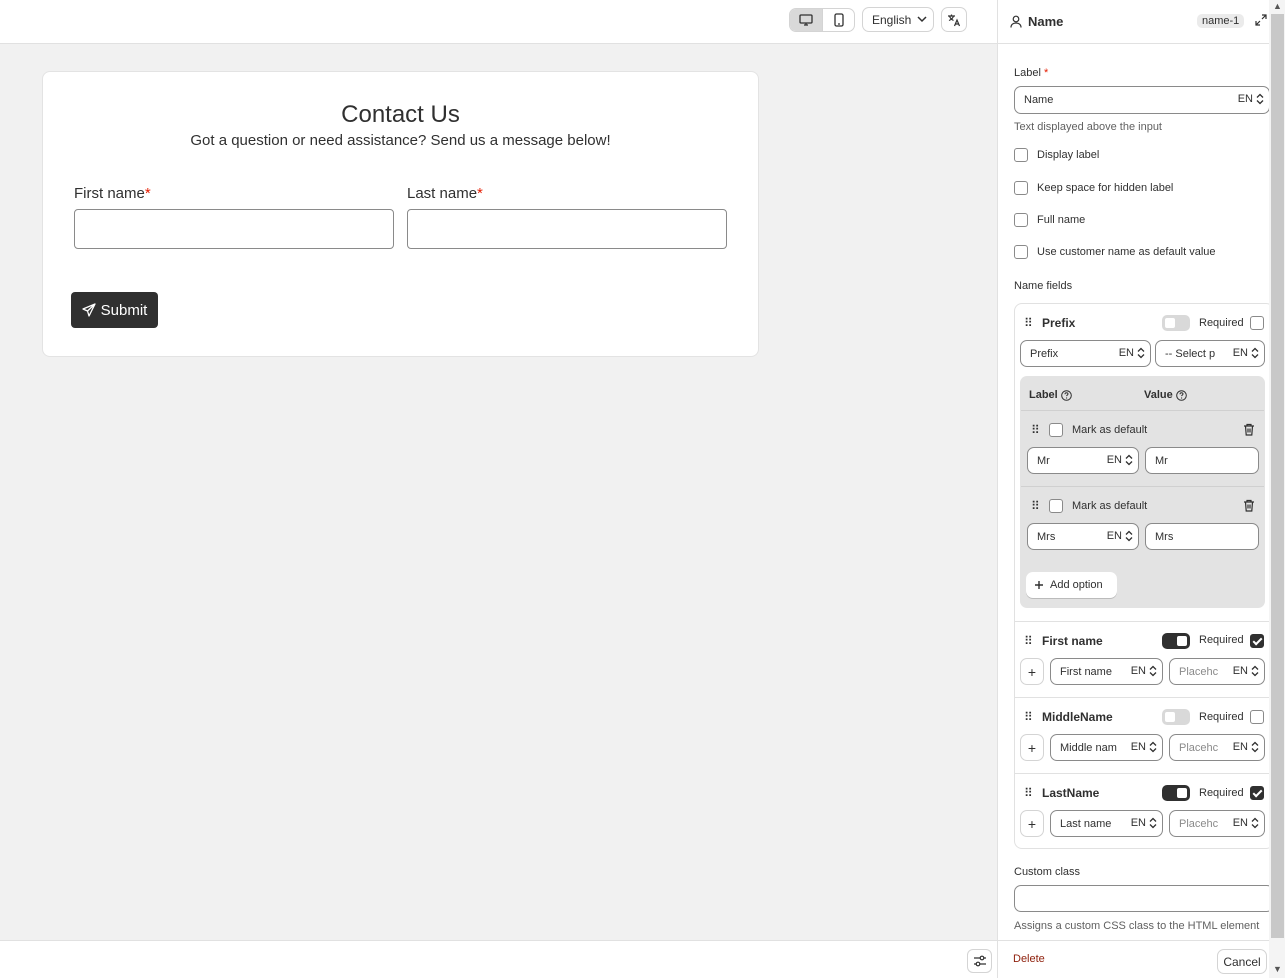 Image resolution: width=1285 pixels, height=978 pixels. What do you see at coordinates (1049, 220) in the screenshot?
I see `full-name-checkbox: Full name` at bounding box center [1049, 220].